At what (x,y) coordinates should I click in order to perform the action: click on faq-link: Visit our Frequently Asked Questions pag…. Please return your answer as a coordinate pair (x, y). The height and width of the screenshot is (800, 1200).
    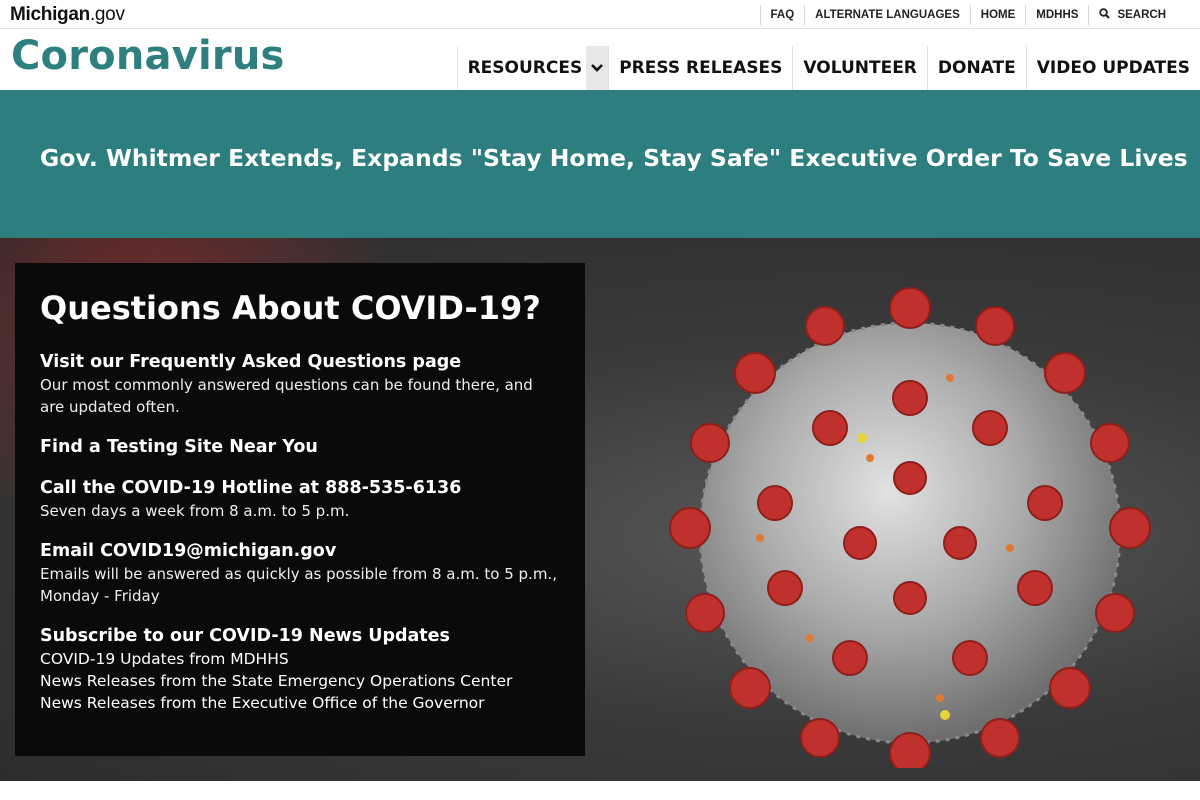
    Looking at the image, I should click on (300, 362).